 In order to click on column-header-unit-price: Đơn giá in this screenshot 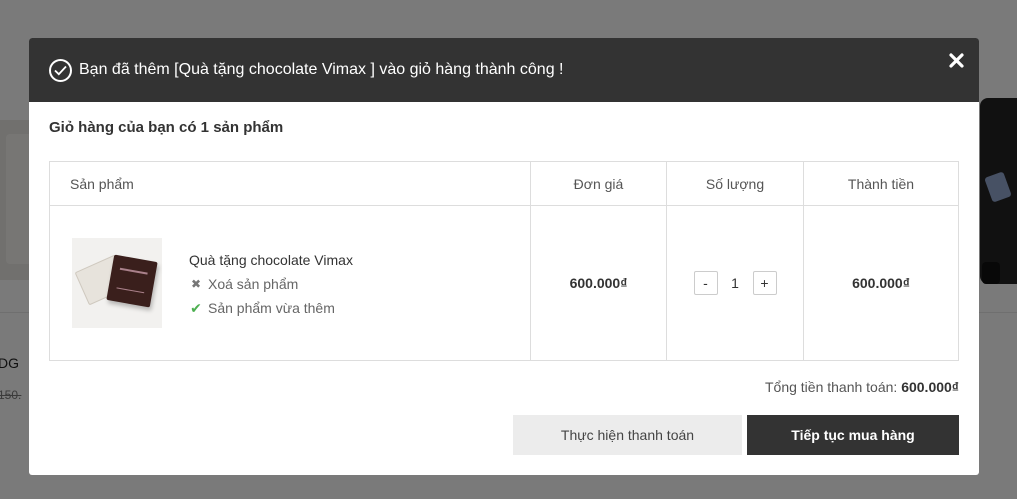, I will do `click(598, 183)`.